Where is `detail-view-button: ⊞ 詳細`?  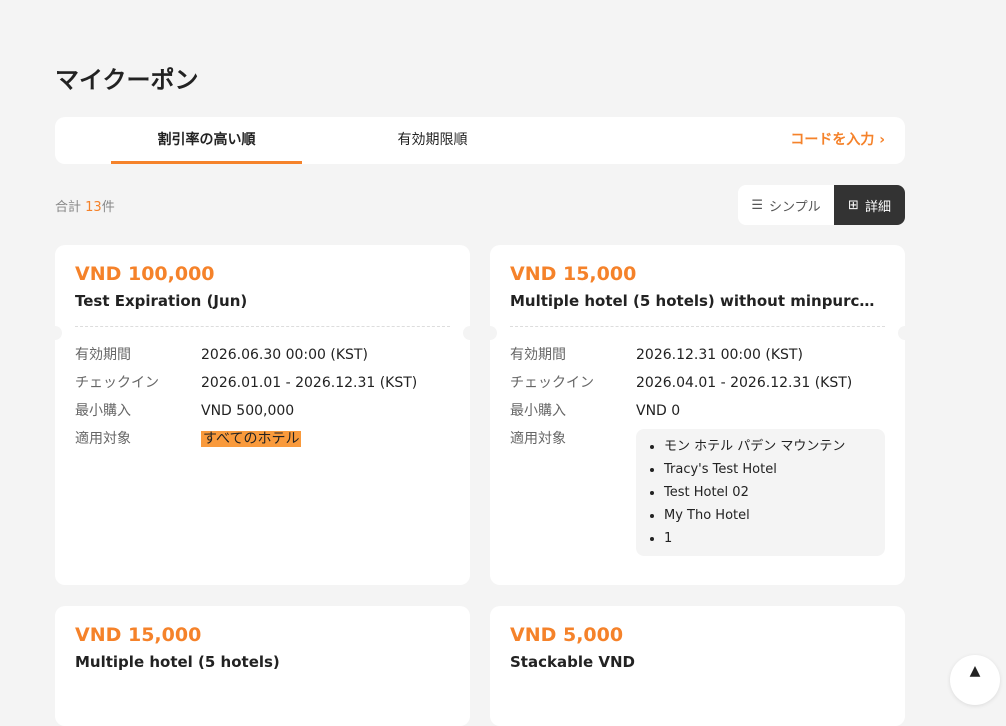
detail-view-button: ⊞ 詳細 is located at coordinates (869, 205).